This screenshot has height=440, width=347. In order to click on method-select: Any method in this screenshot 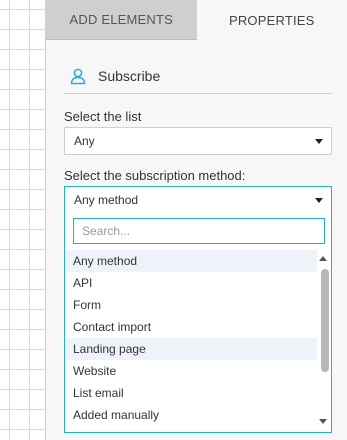, I will do `click(198, 199)`.